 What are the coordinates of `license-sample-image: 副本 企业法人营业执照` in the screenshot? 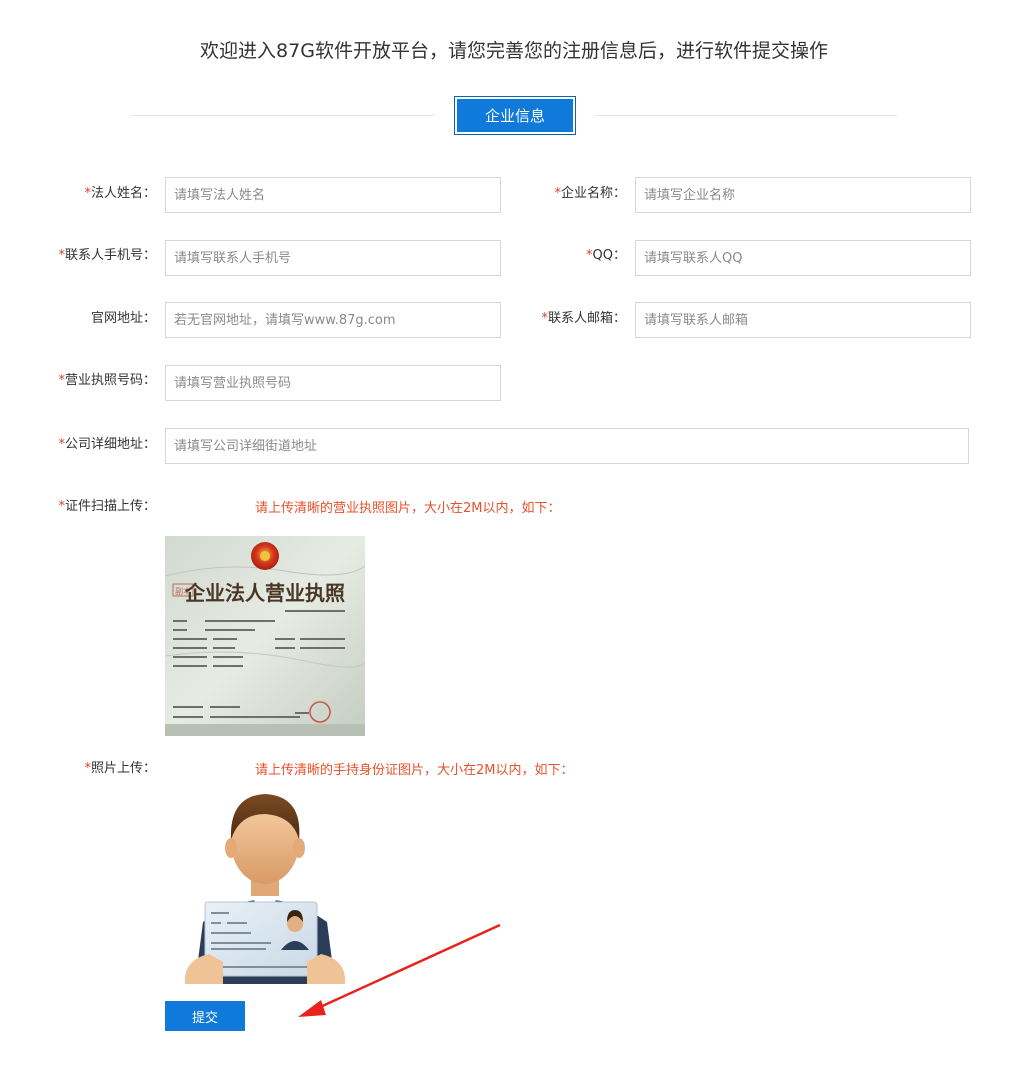 It's located at (265, 636).